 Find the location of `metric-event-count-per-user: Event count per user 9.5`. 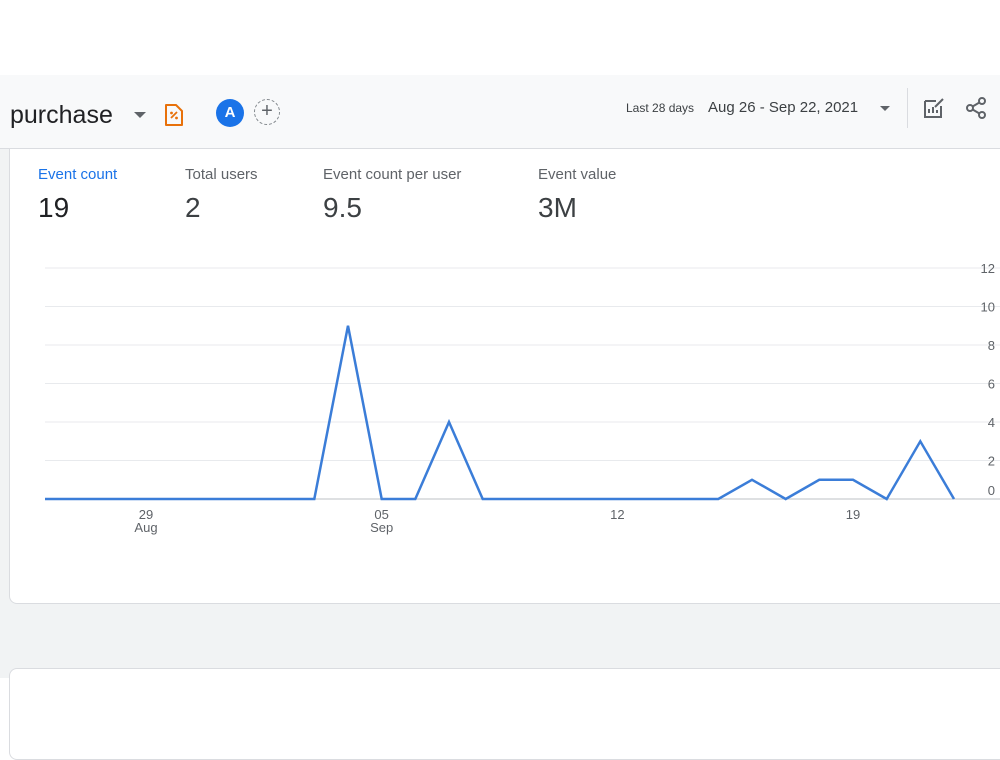

metric-event-count-per-user: Event count per user 9.5 is located at coordinates (392, 195).